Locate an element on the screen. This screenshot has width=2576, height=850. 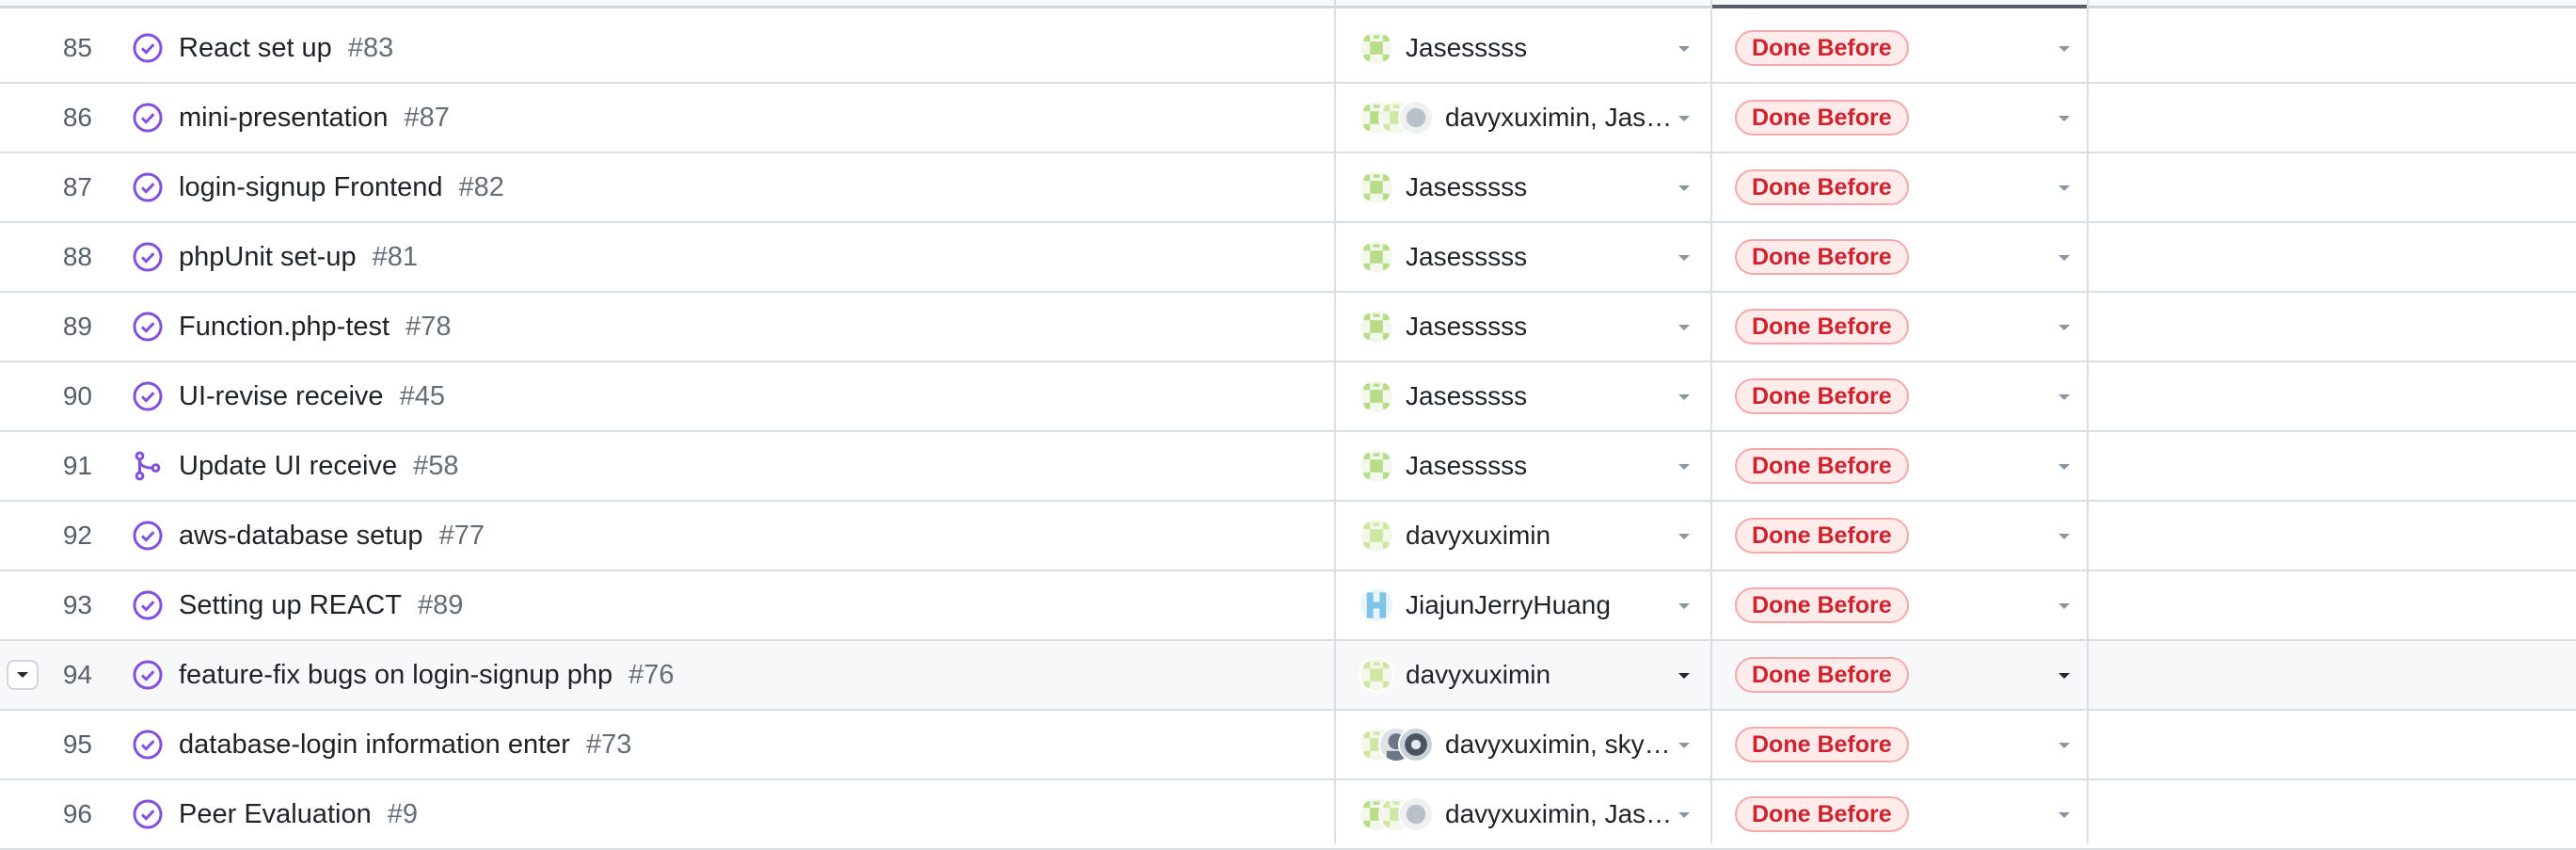
row-number: 93 is located at coordinates (77, 604).